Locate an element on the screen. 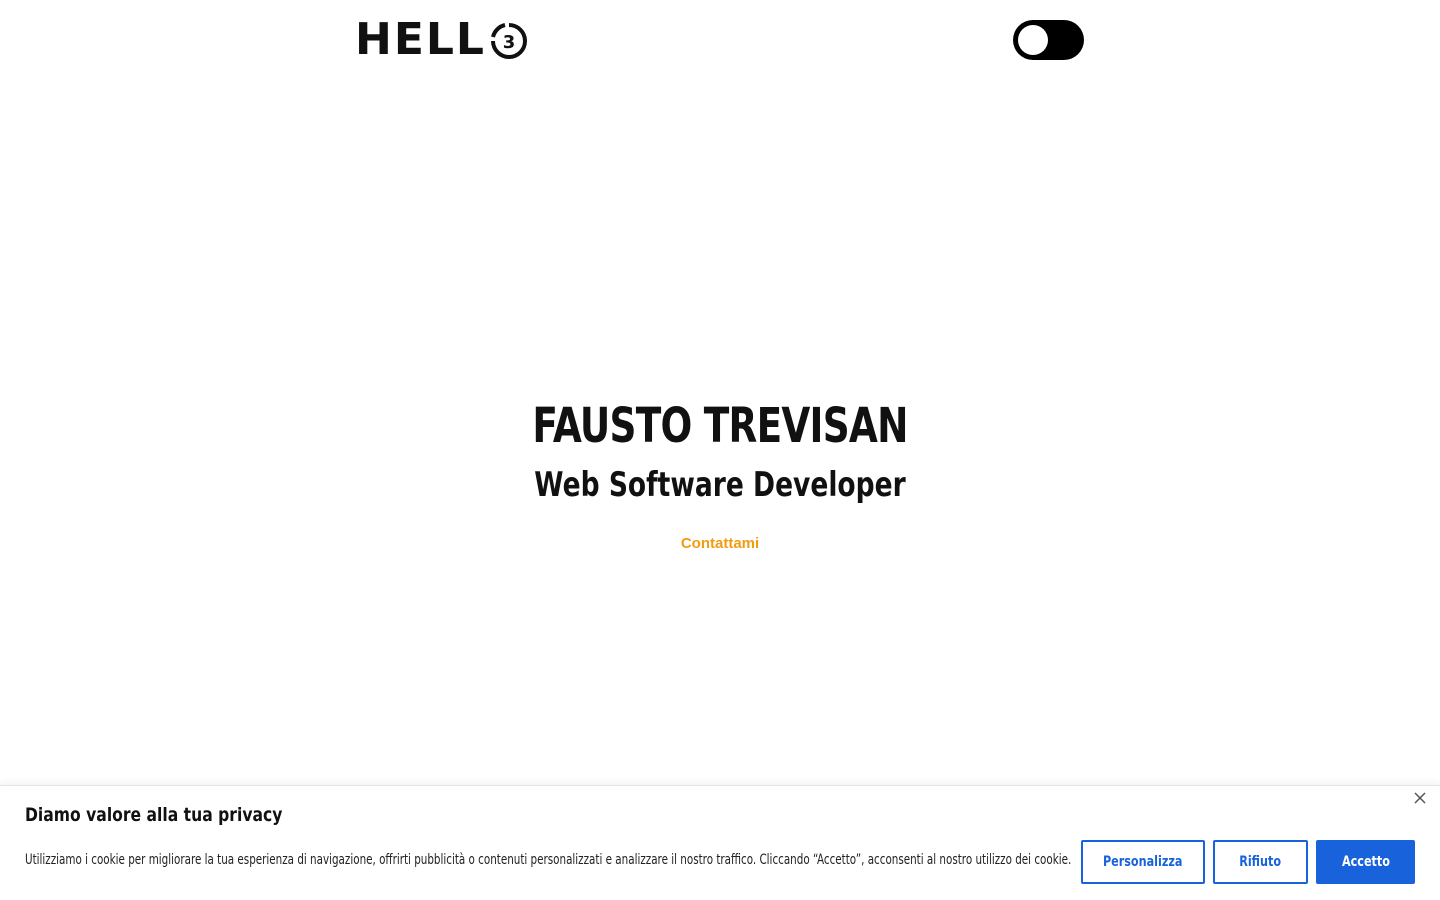 This screenshot has width=1440, height=900. site-logo: HELL 3 is located at coordinates (441, 39).